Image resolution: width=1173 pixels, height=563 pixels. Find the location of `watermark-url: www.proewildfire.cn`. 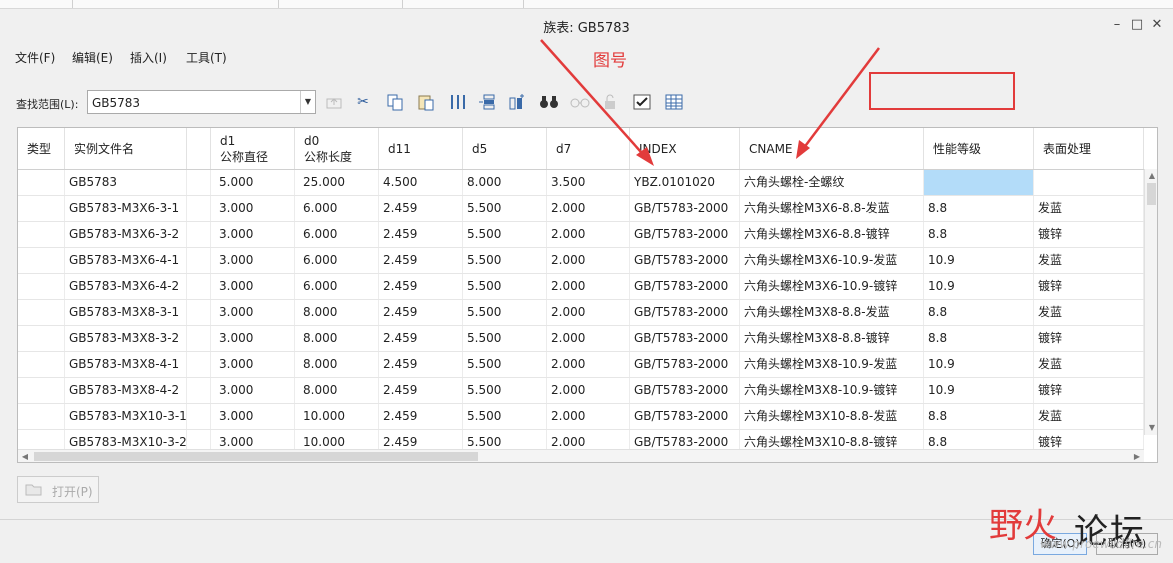

watermark-url: www.proewildfire.cn is located at coordinates (1101, 544).